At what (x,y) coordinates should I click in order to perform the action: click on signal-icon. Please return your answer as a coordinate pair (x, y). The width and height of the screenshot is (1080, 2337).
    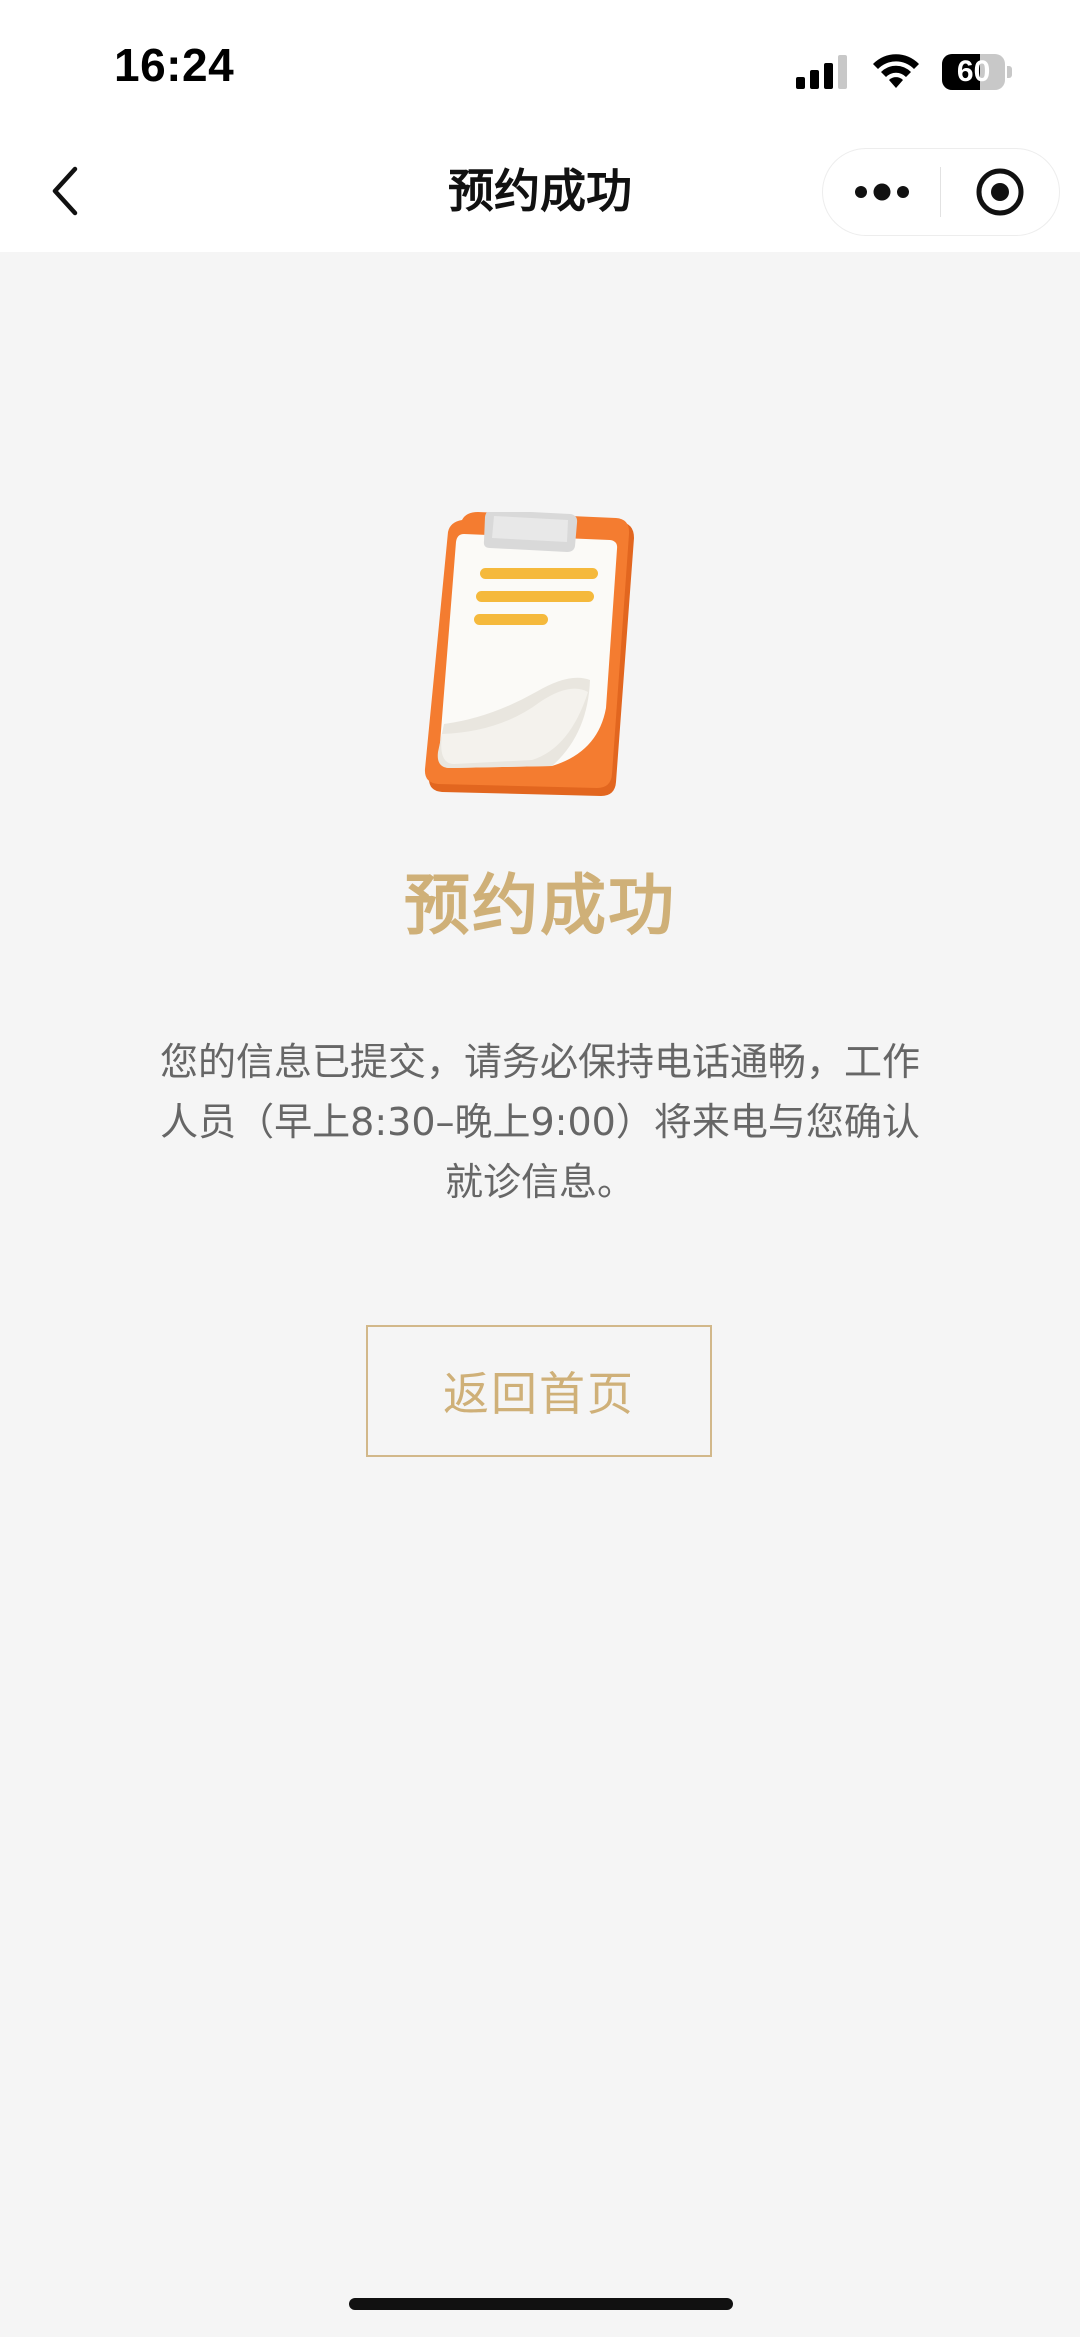
    Looking at the image, I should click on (821, 72).